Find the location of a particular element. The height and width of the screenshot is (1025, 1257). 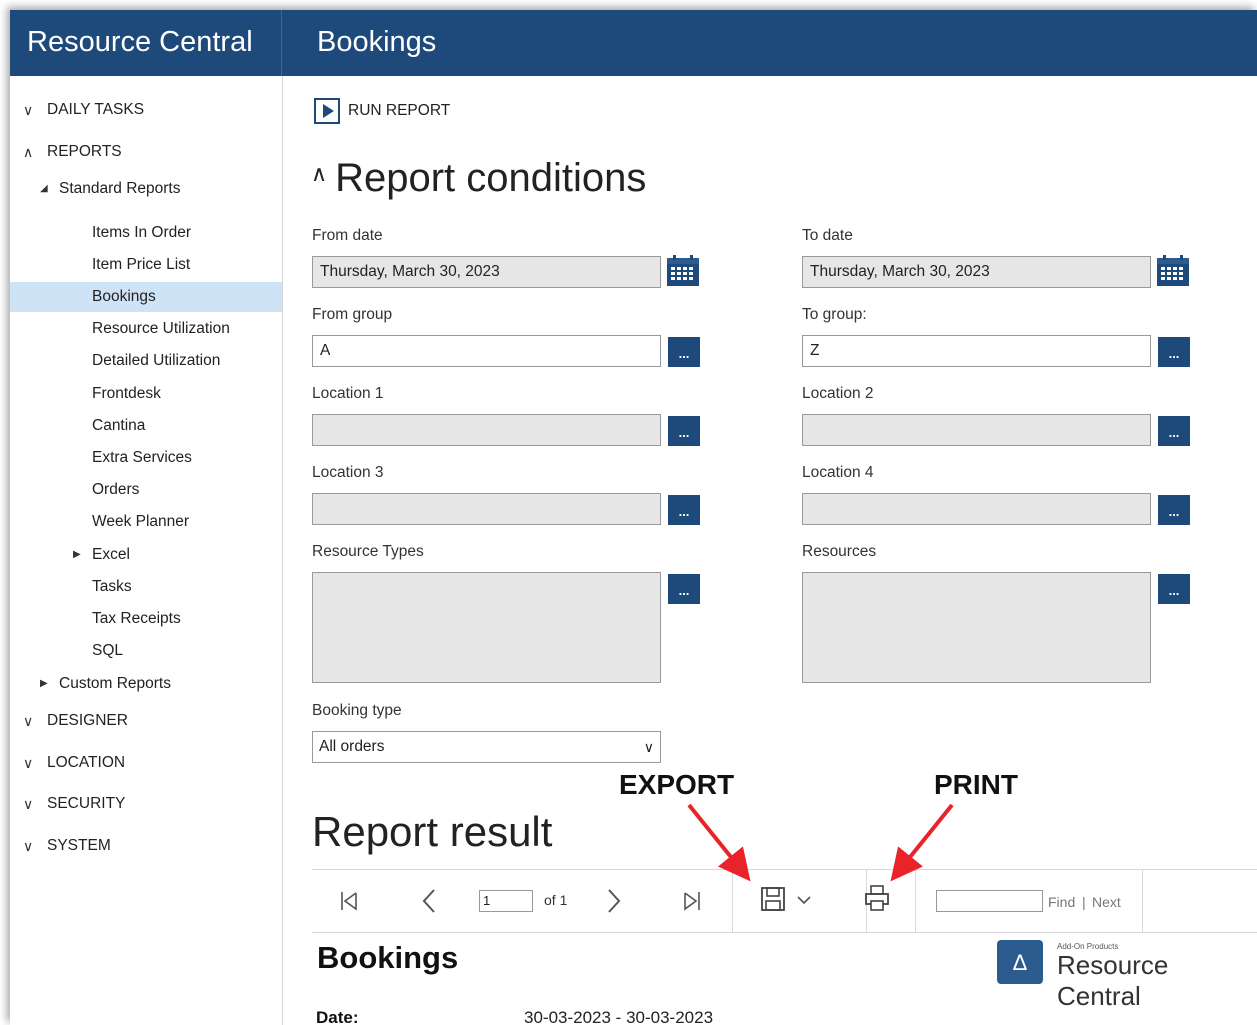

sidebar-item-excel: ▶ Excel is located at coordinates (146, 555).